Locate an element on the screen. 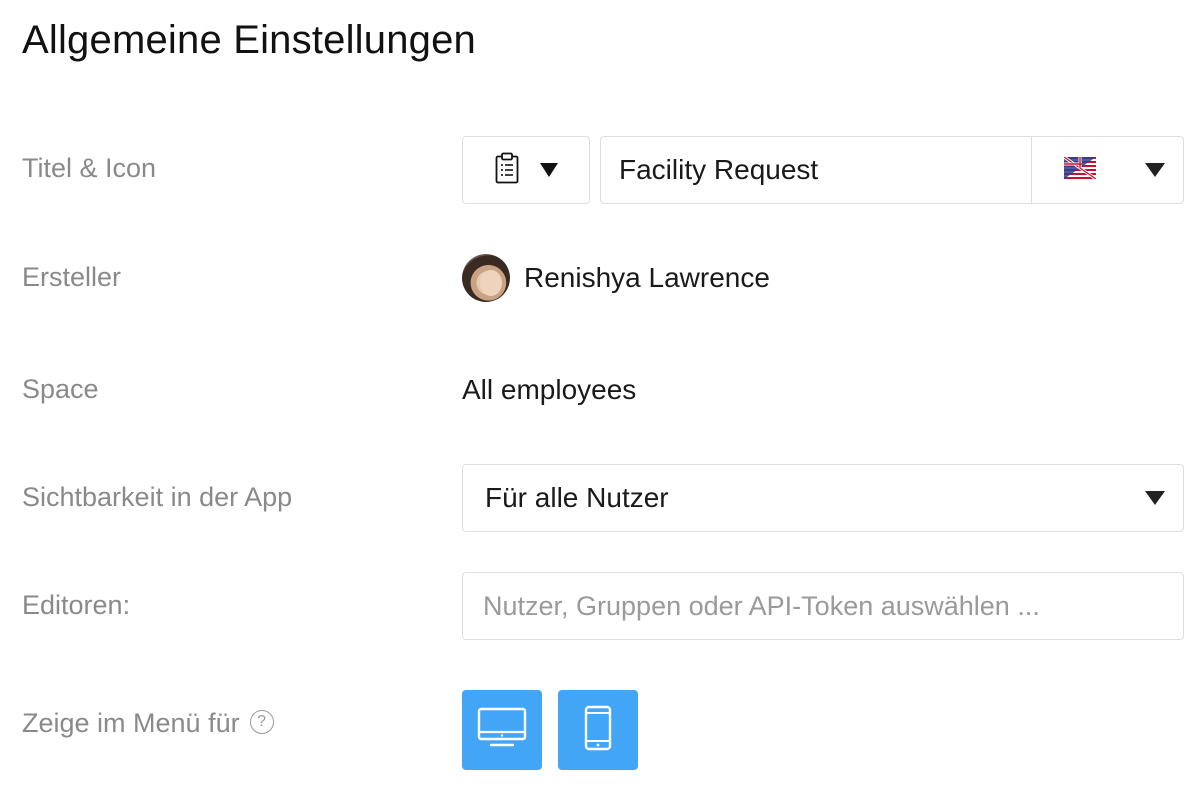 This screenshot has height=800, width=1194. space-value: All employees is located at coordinates (549, 389).